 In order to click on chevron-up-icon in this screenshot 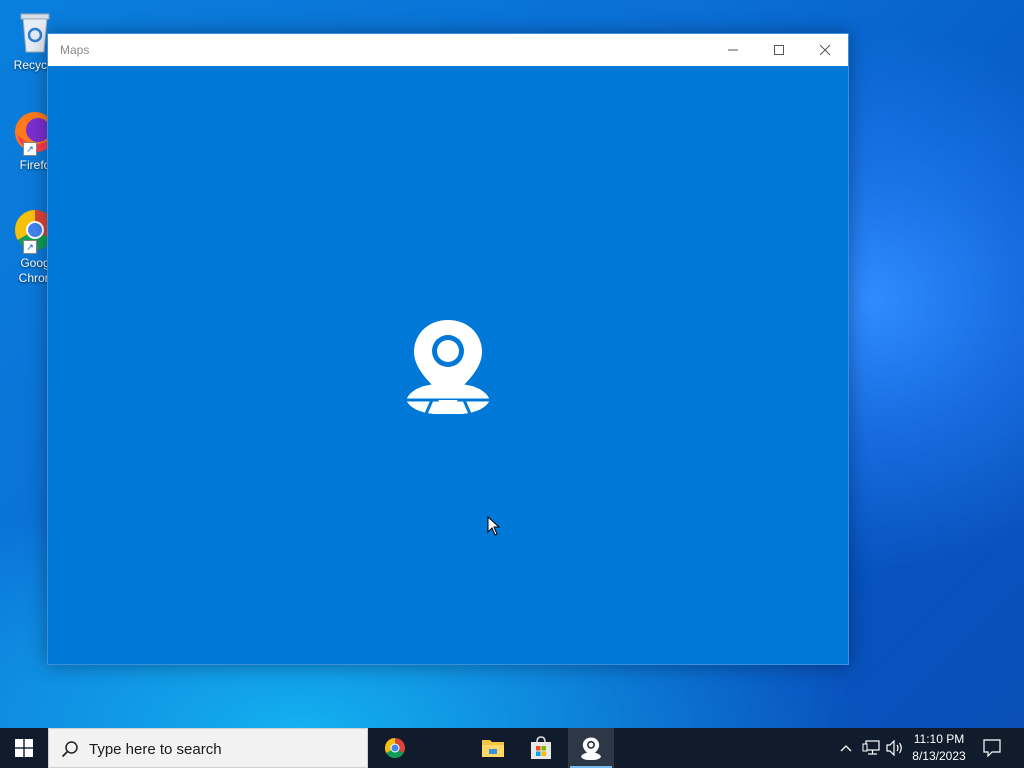, I will do `click(846, 748)`.